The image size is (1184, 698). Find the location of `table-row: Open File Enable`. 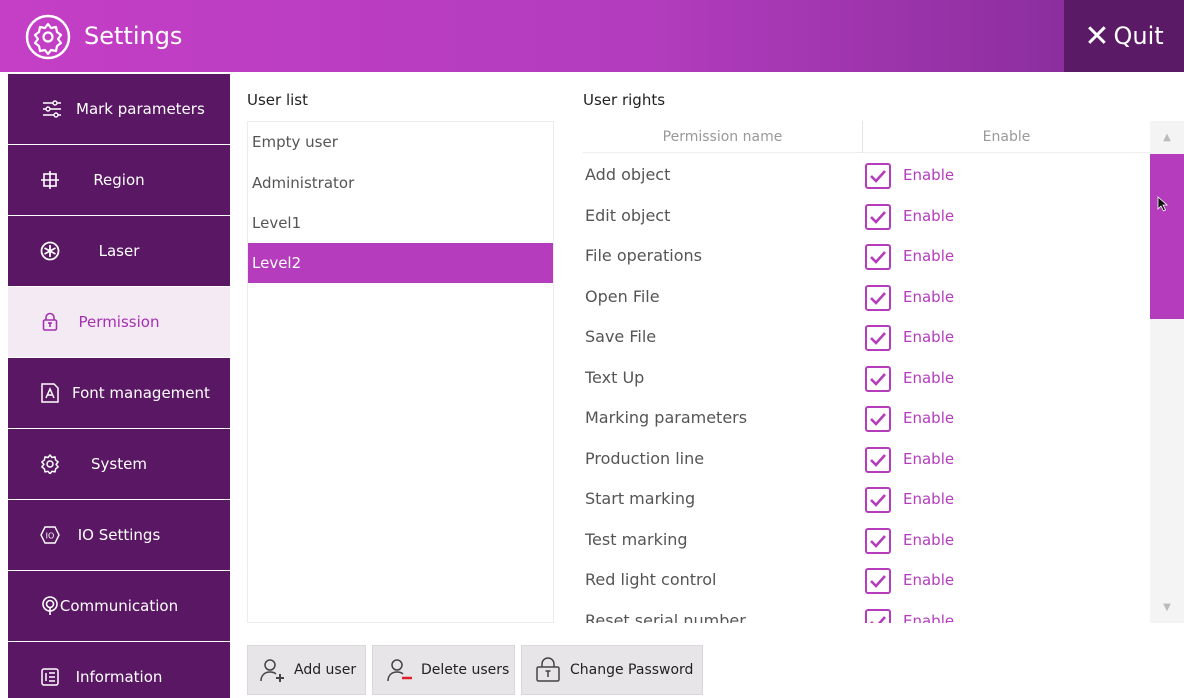

table-row: Open File Enable is located at coordinates (866, 297).